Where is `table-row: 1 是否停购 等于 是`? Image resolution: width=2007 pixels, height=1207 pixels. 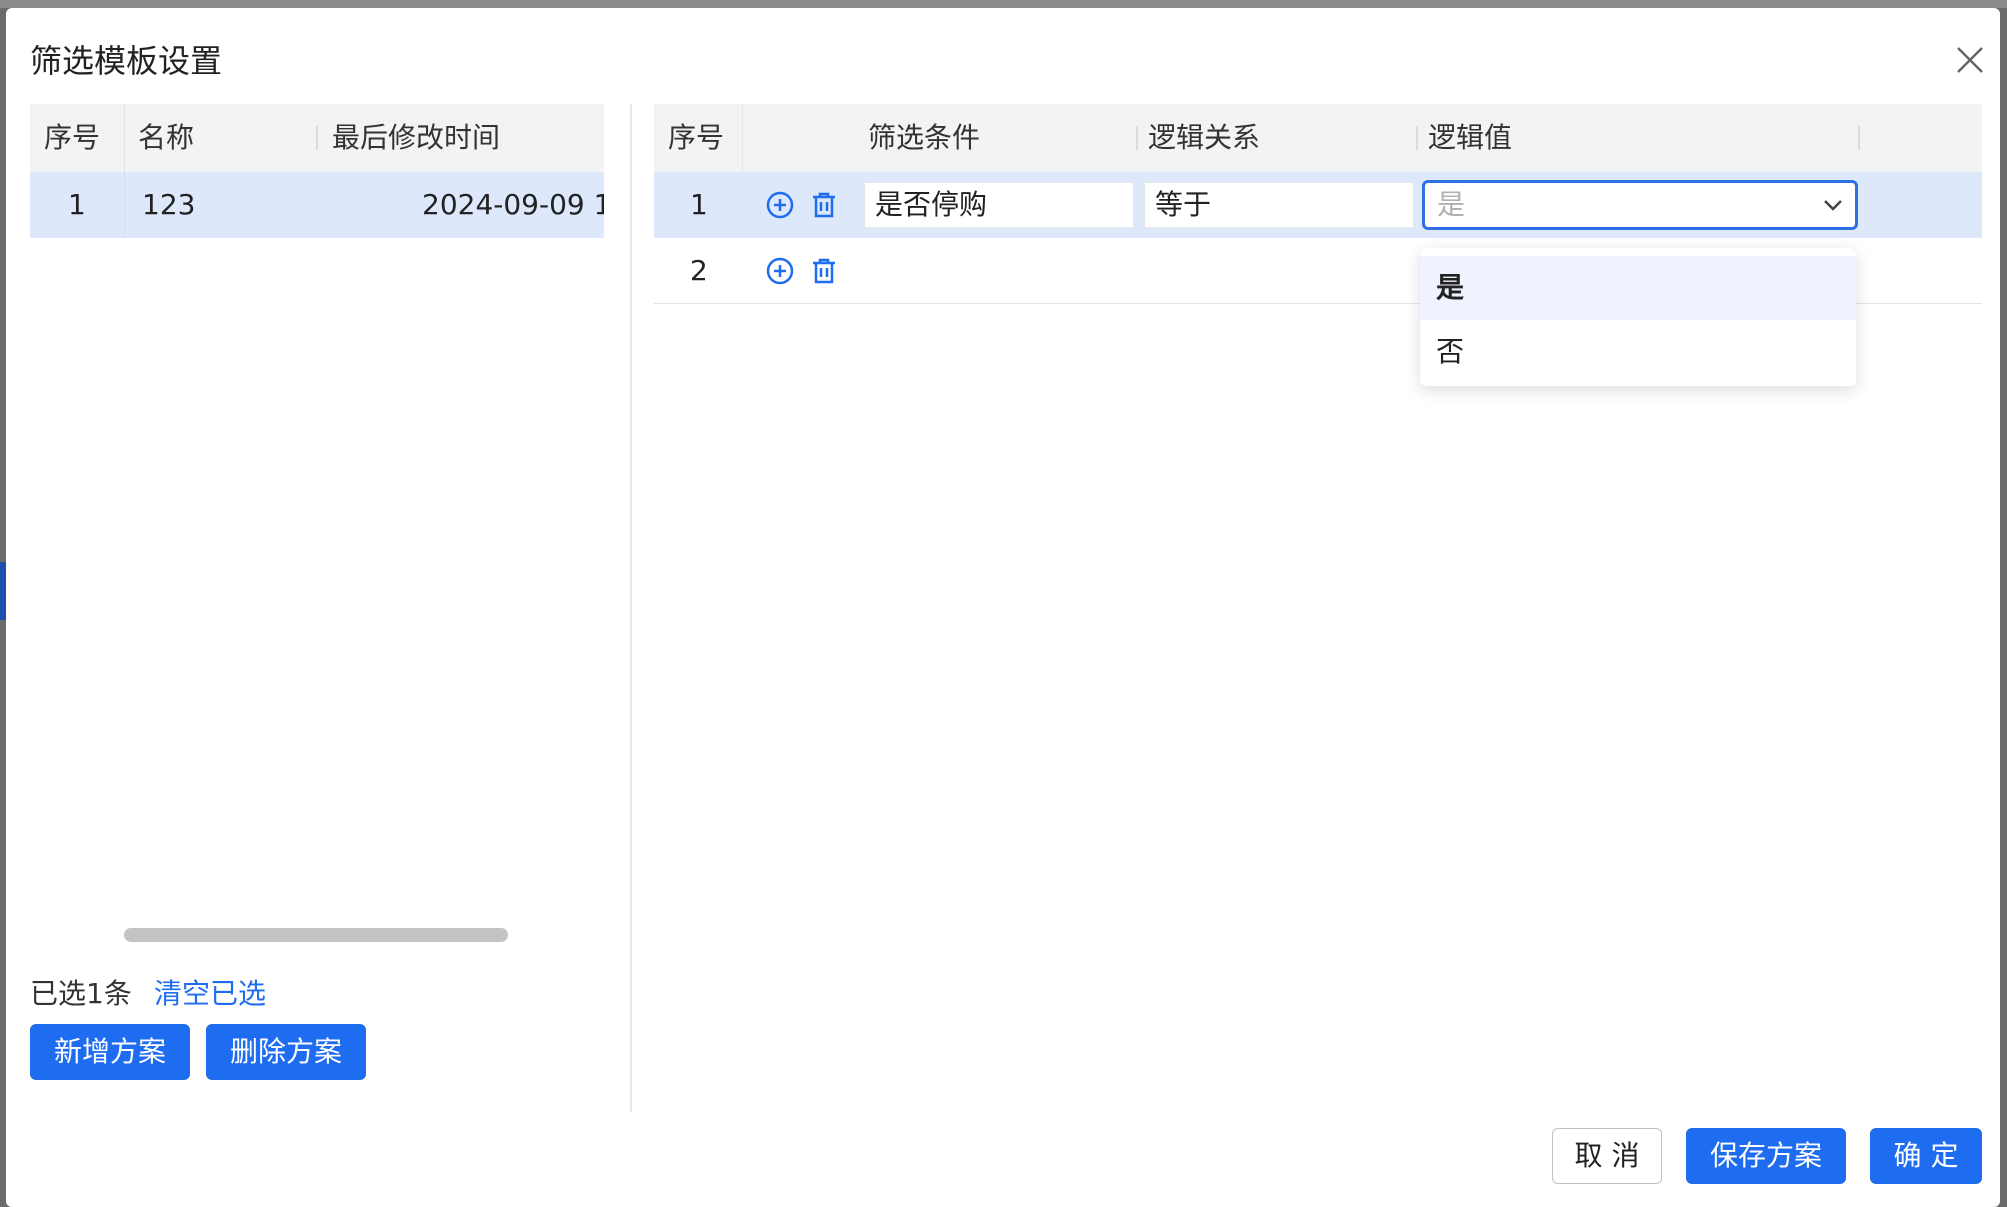 table-row: 1 是否停购 等于 是 is located at coordinates (1318, 205).